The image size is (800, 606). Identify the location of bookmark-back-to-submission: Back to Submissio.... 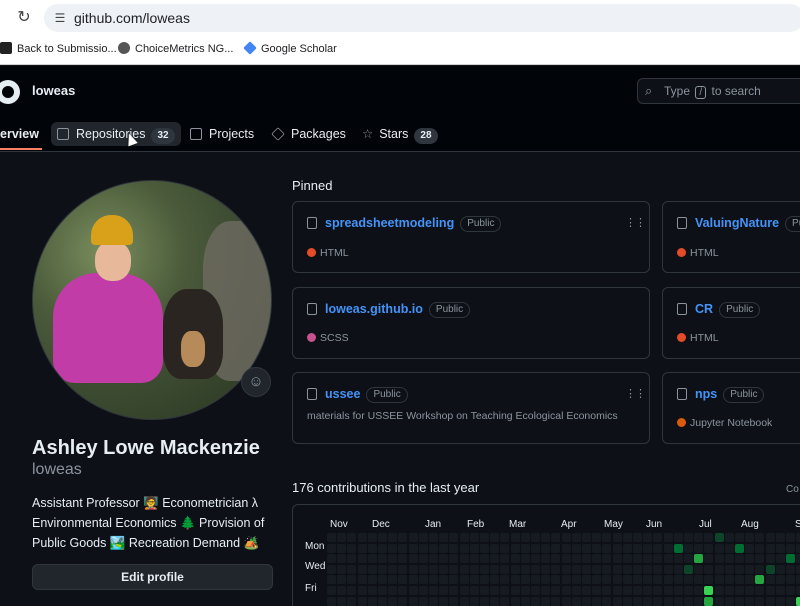
(58, 49).